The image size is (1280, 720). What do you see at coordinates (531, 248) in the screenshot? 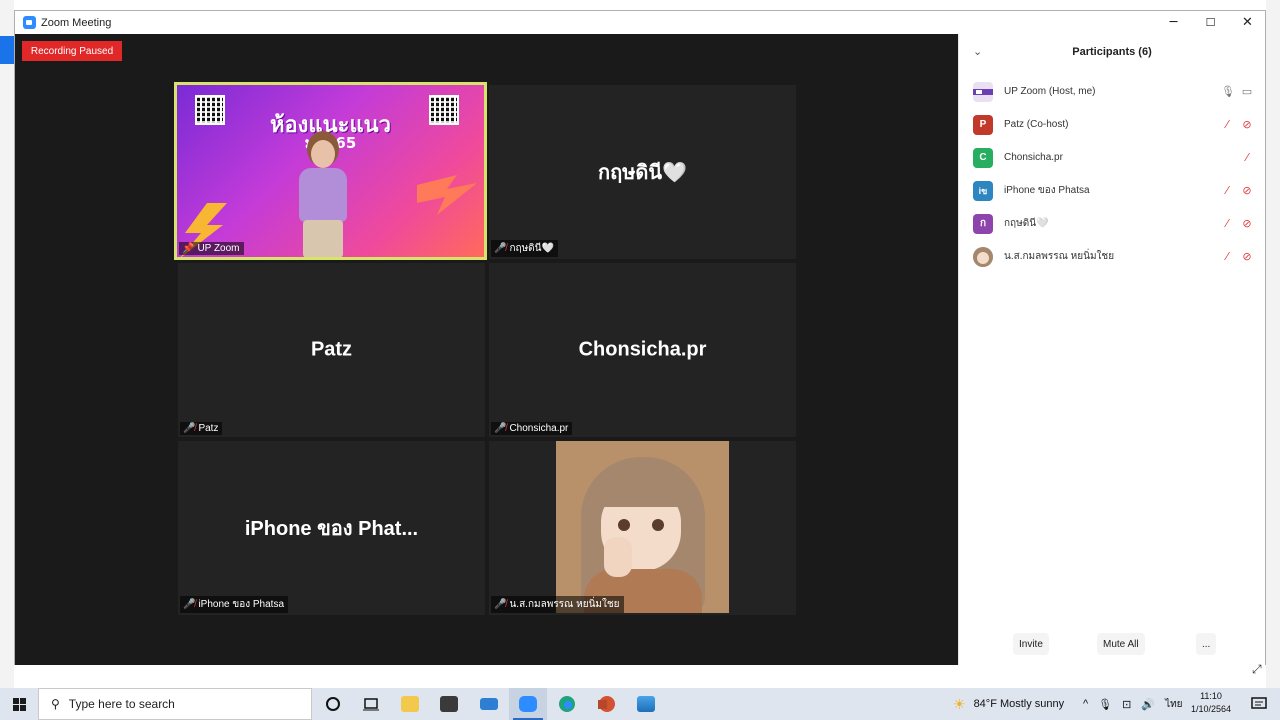
I see `tile-name: กฤษดินี🤍` at bounding box center [531, 248].